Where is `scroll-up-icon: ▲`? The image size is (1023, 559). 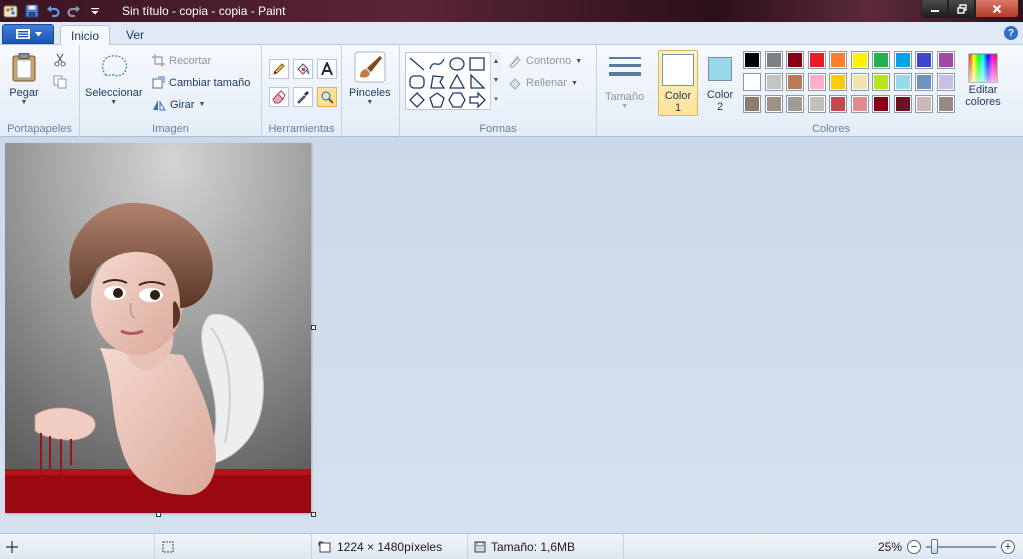
scroll-up-icon: ▲ is located at coordinates (496, 61).